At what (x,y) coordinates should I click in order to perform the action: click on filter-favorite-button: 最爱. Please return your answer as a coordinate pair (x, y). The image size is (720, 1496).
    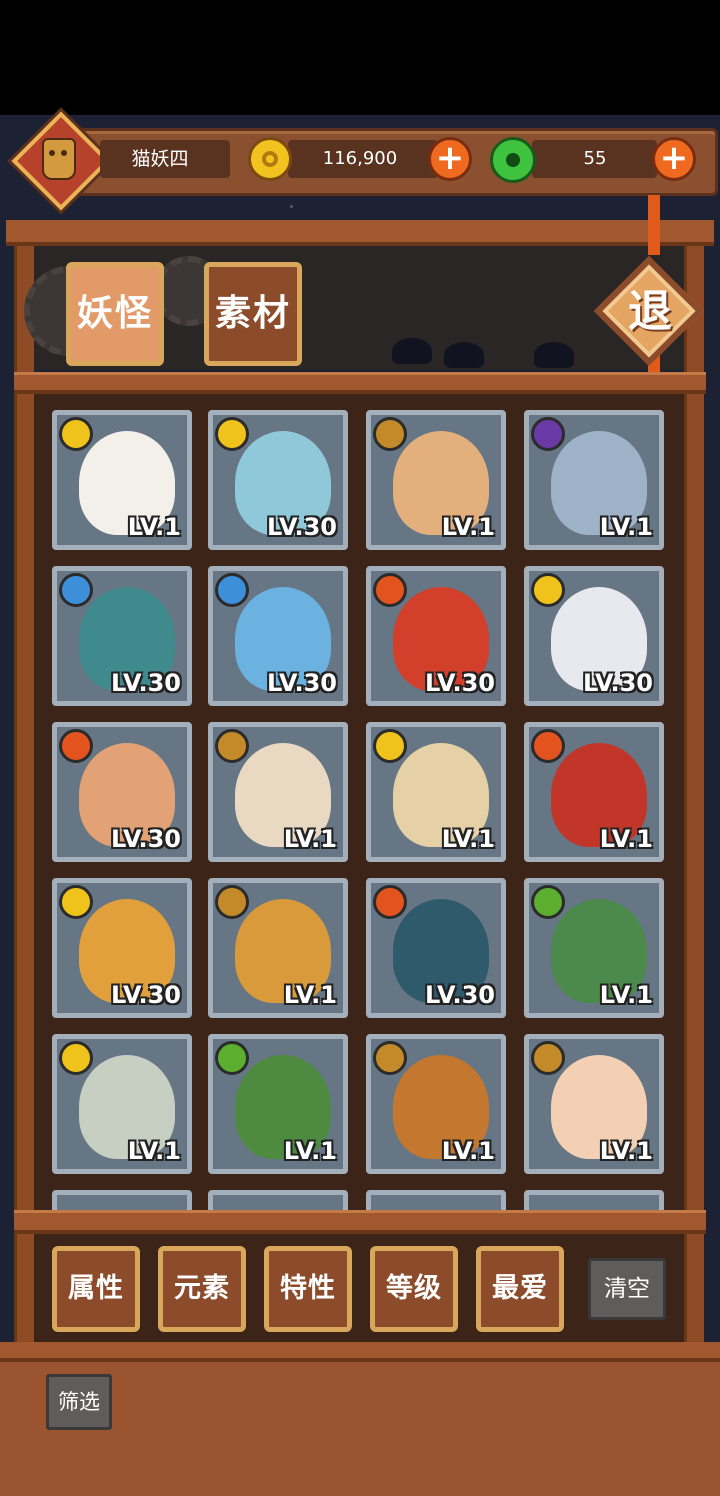
    Looking at the image, I should click on (520, 1289).